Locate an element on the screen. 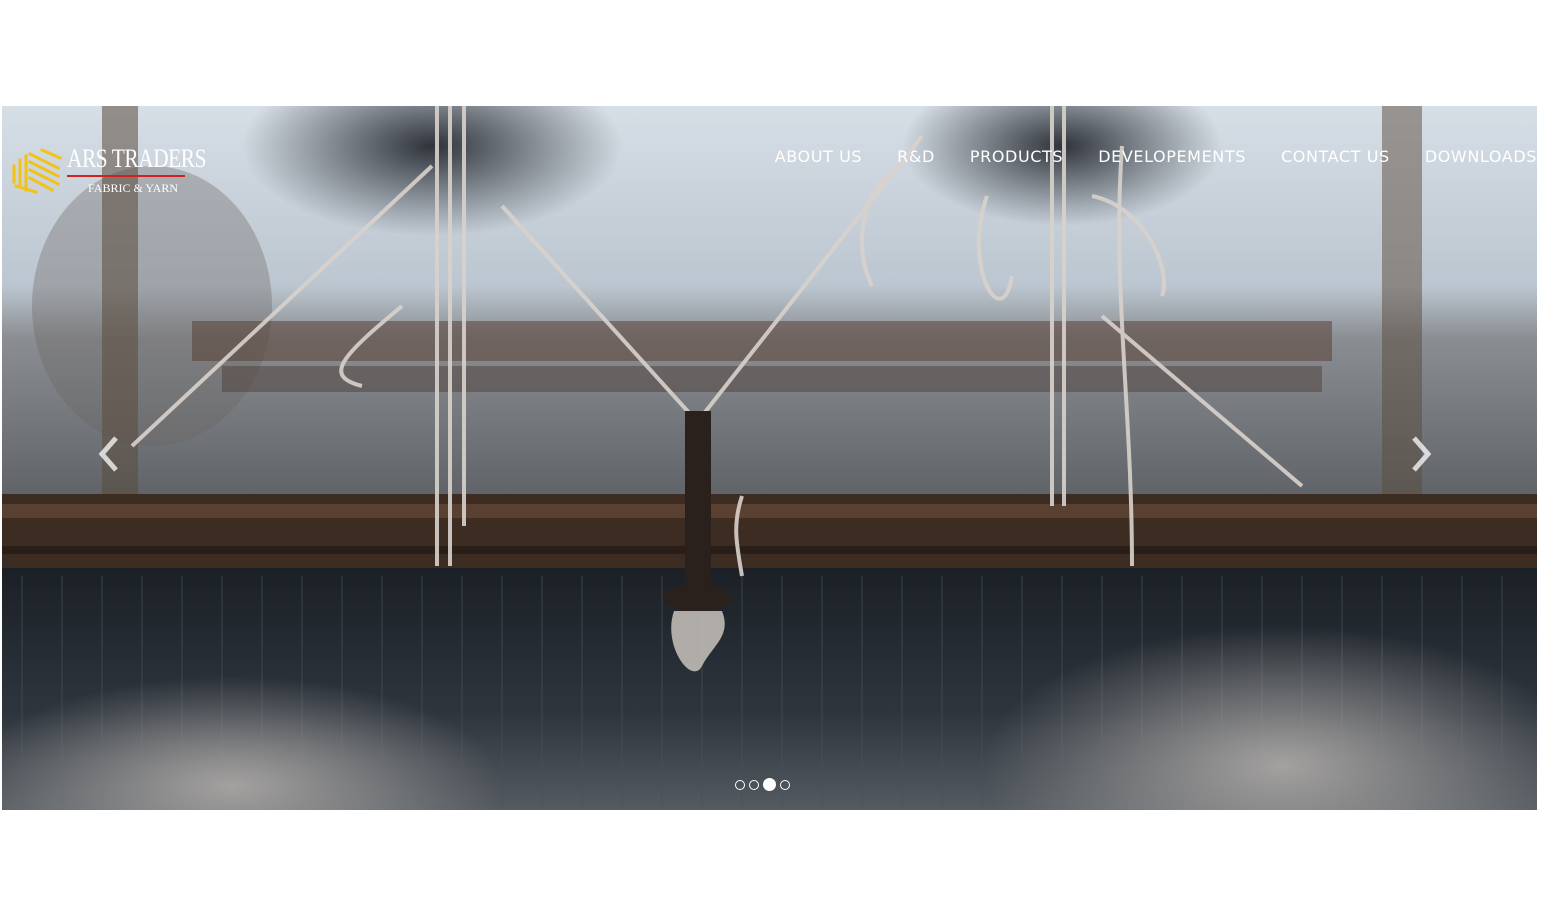  carousel-next-button is located at coordinates (1421, 454).